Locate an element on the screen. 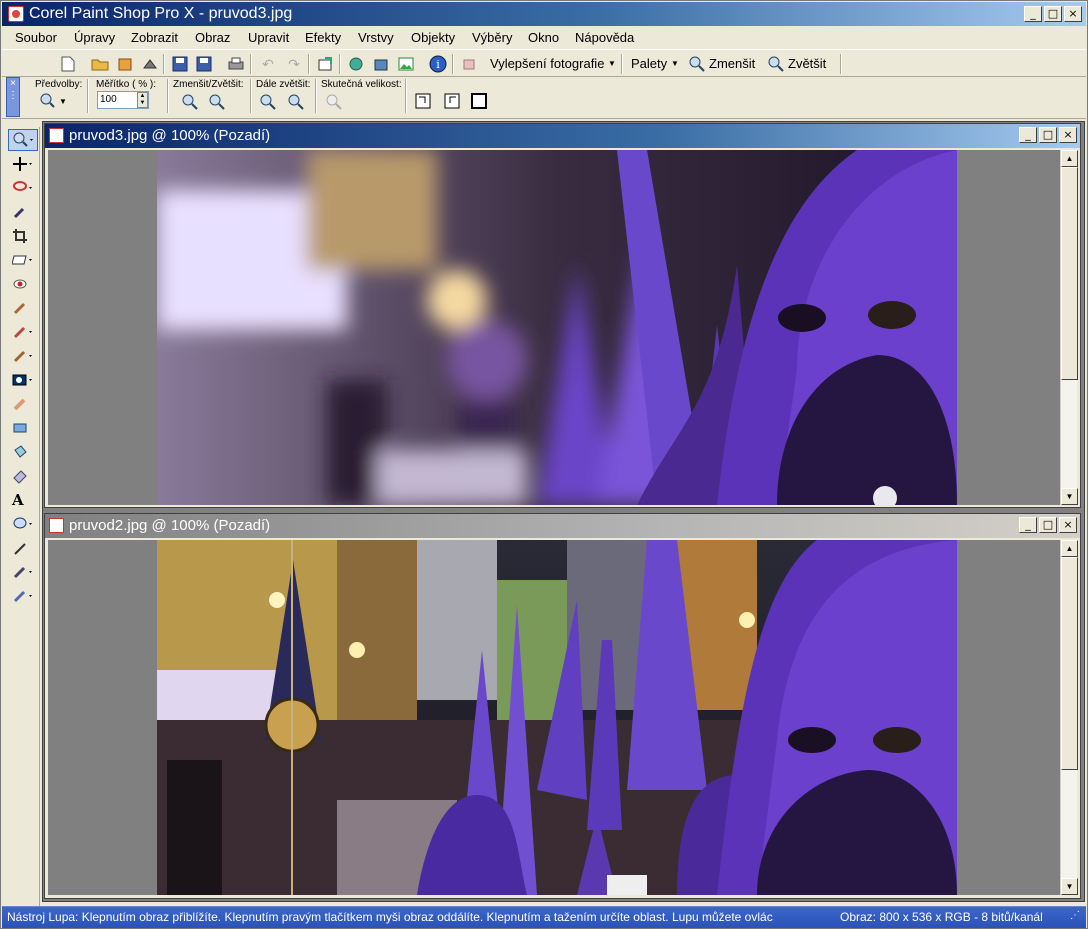 The height and width of the screenshot is (929, 1088). dropper-tool-icon is located at coordinates (23, 212).